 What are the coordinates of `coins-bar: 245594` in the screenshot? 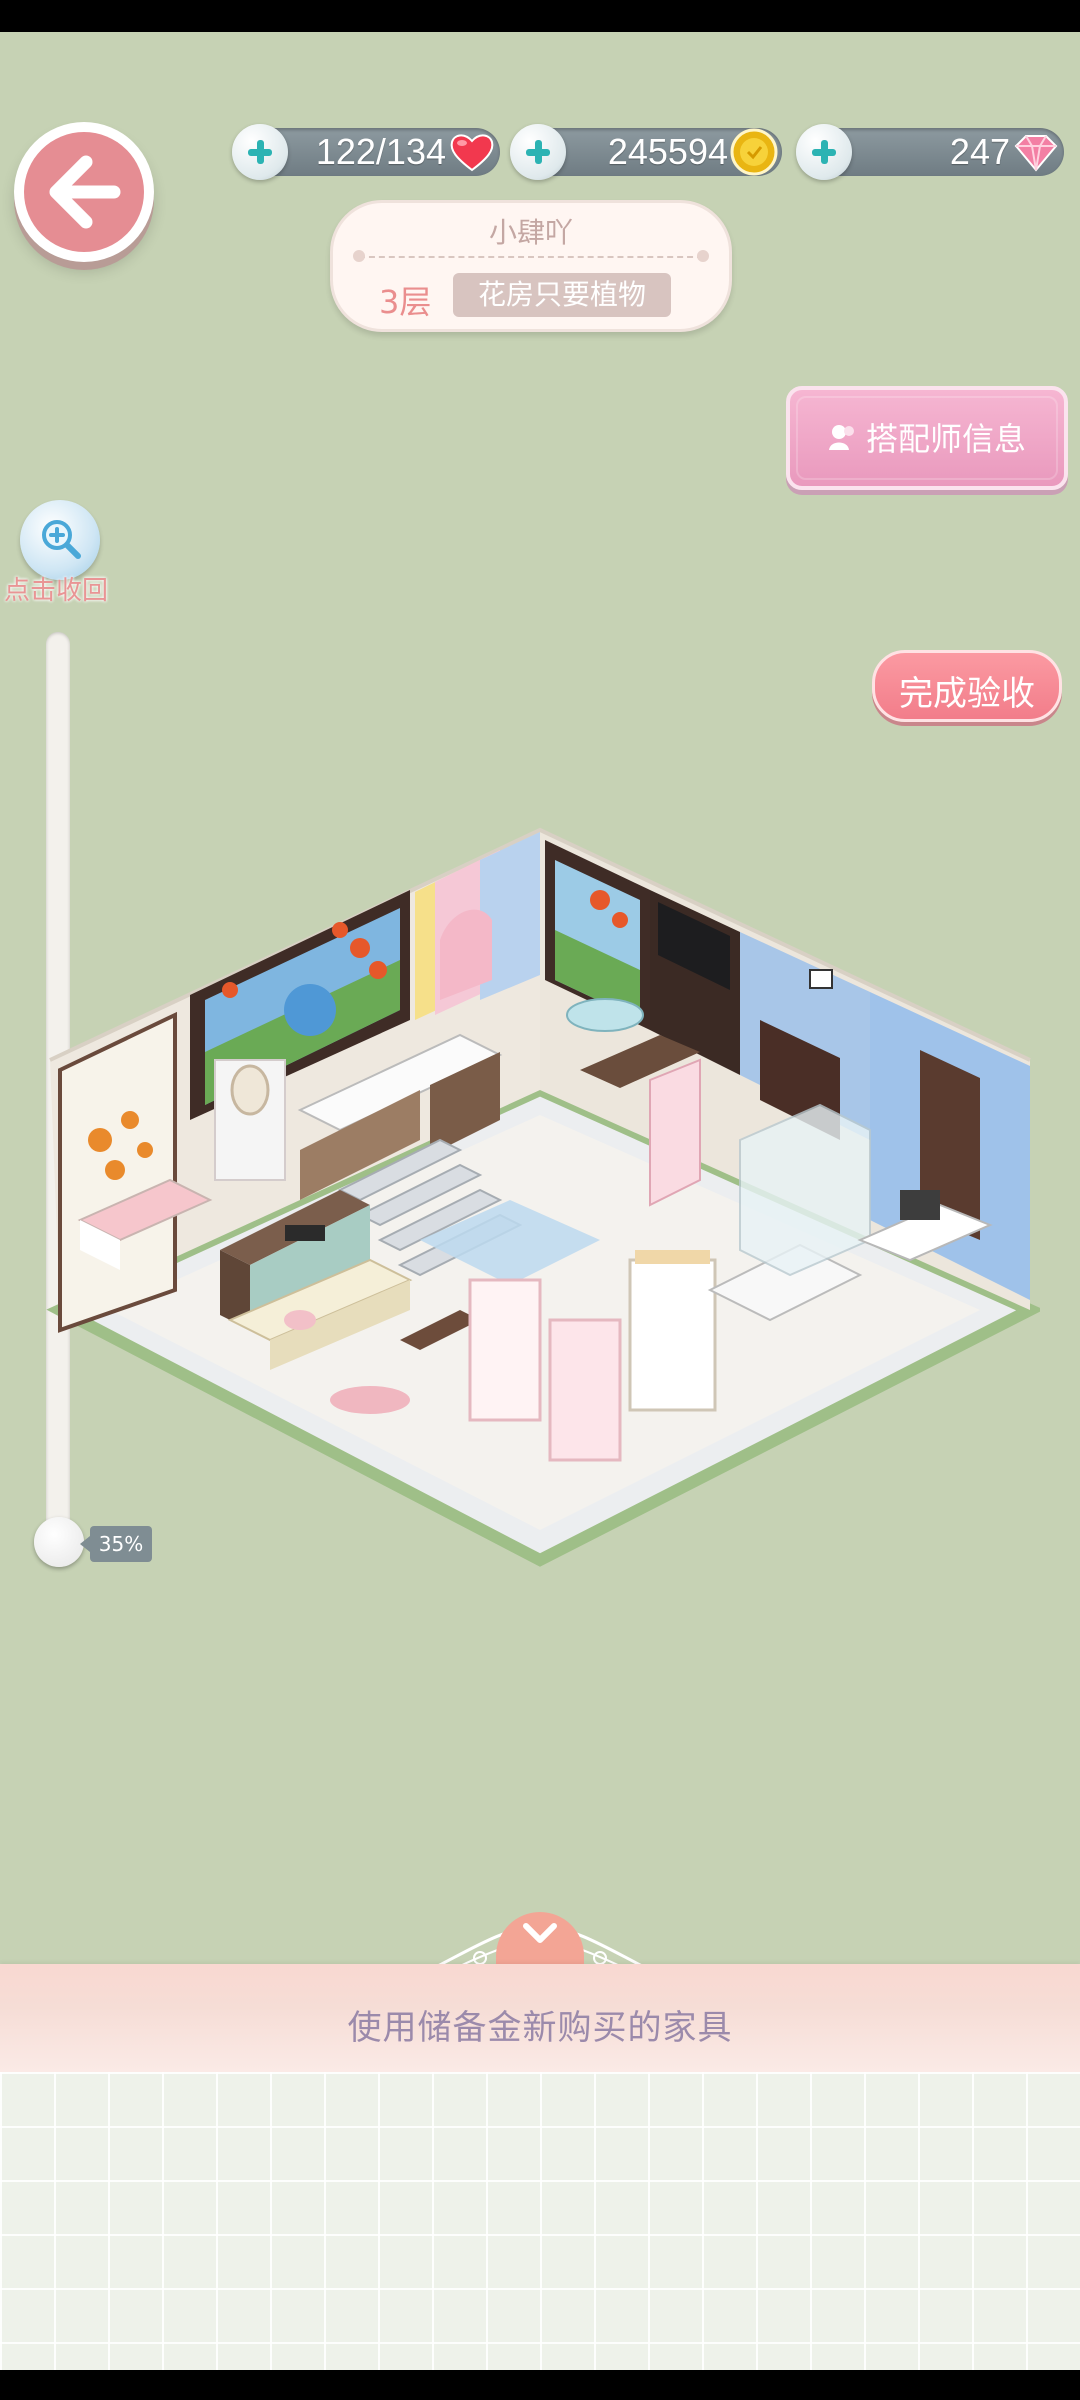 It's located at (646, 152).